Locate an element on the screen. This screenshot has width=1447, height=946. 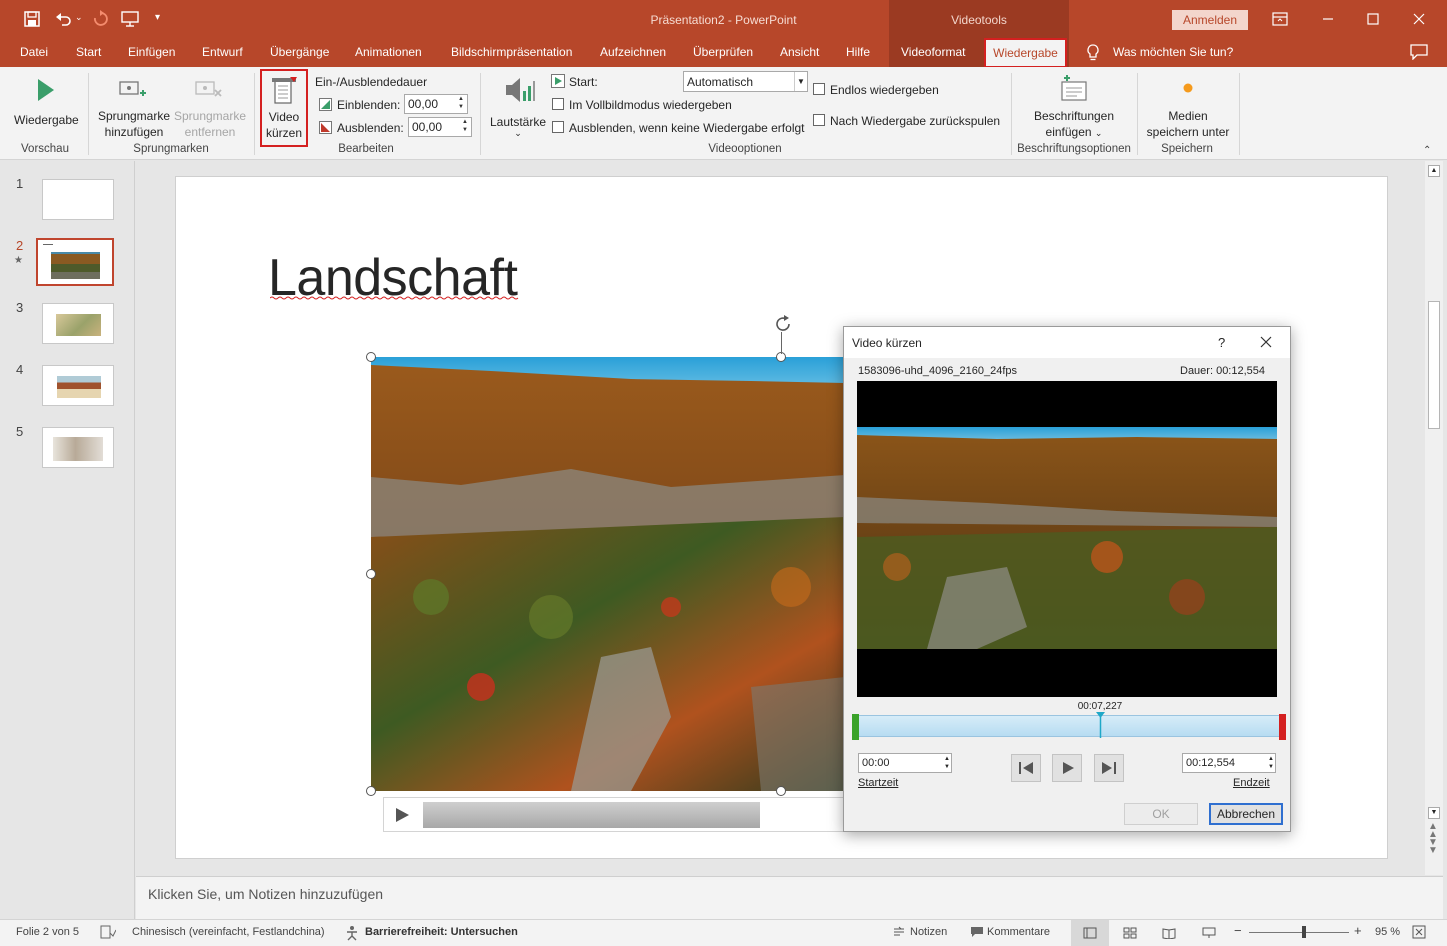
tab-ansicht: Ansicht is located at coordinates (799, 52).